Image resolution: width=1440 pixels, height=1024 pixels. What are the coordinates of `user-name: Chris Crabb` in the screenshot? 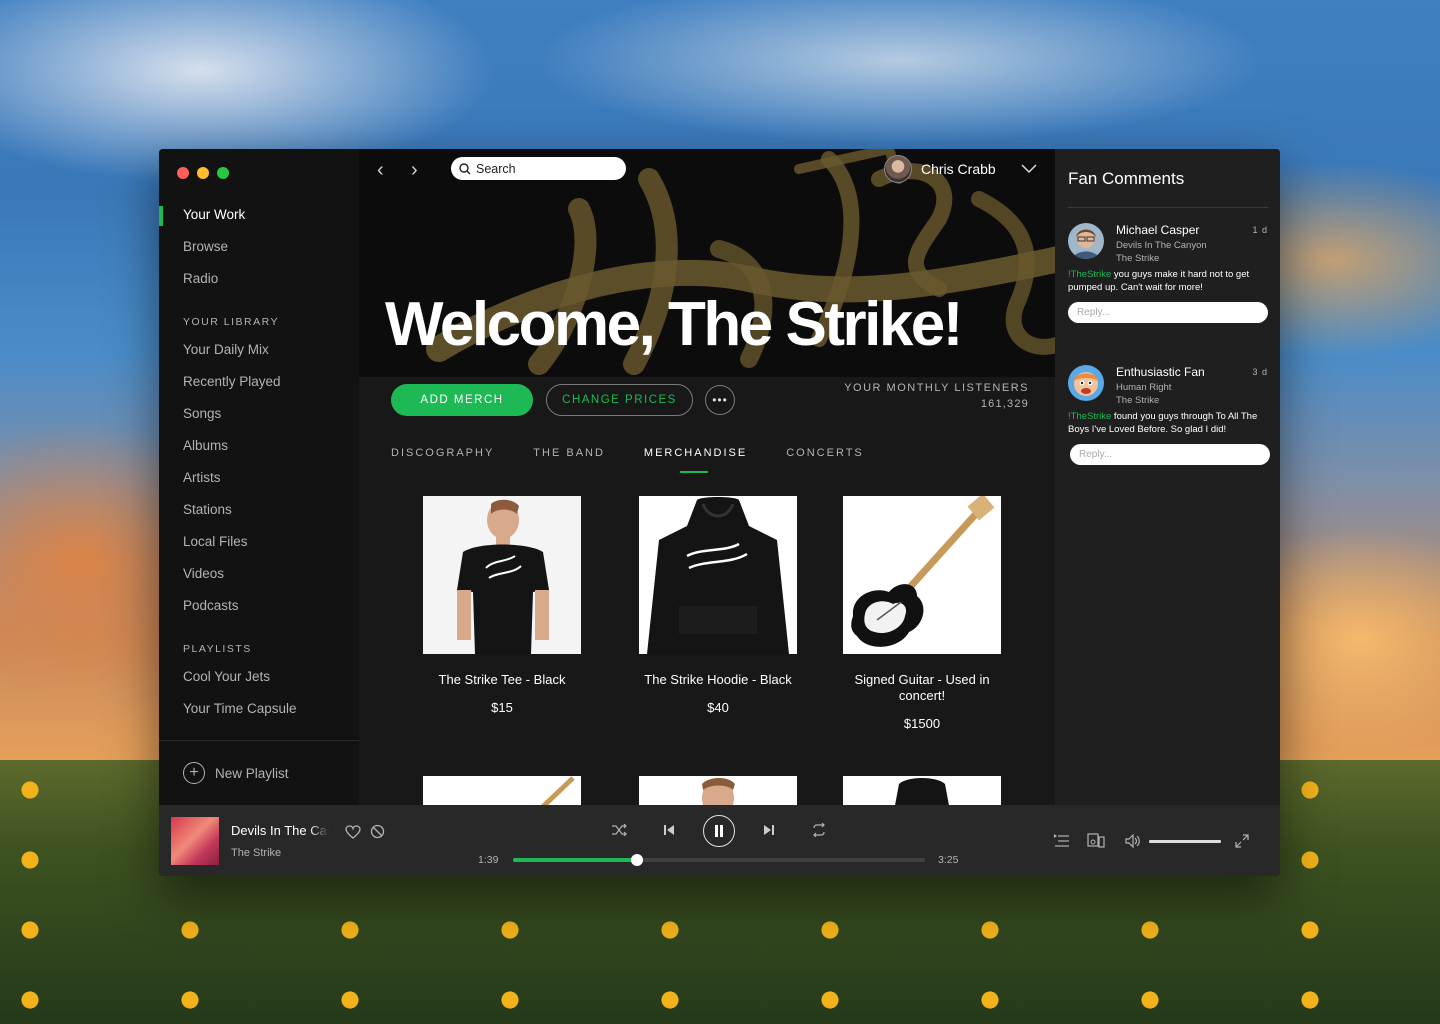 It's located at (958, 169).